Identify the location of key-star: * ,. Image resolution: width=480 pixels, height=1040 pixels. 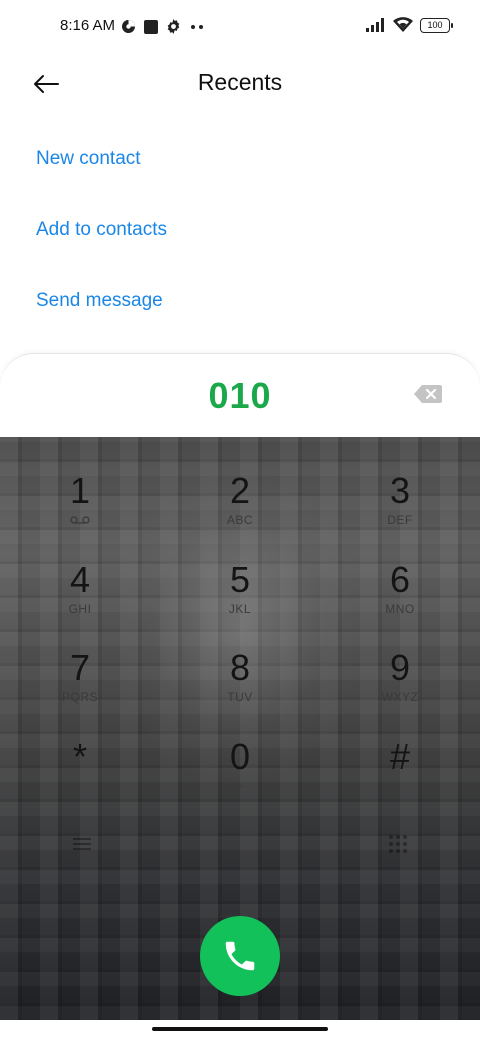
(80, 771).